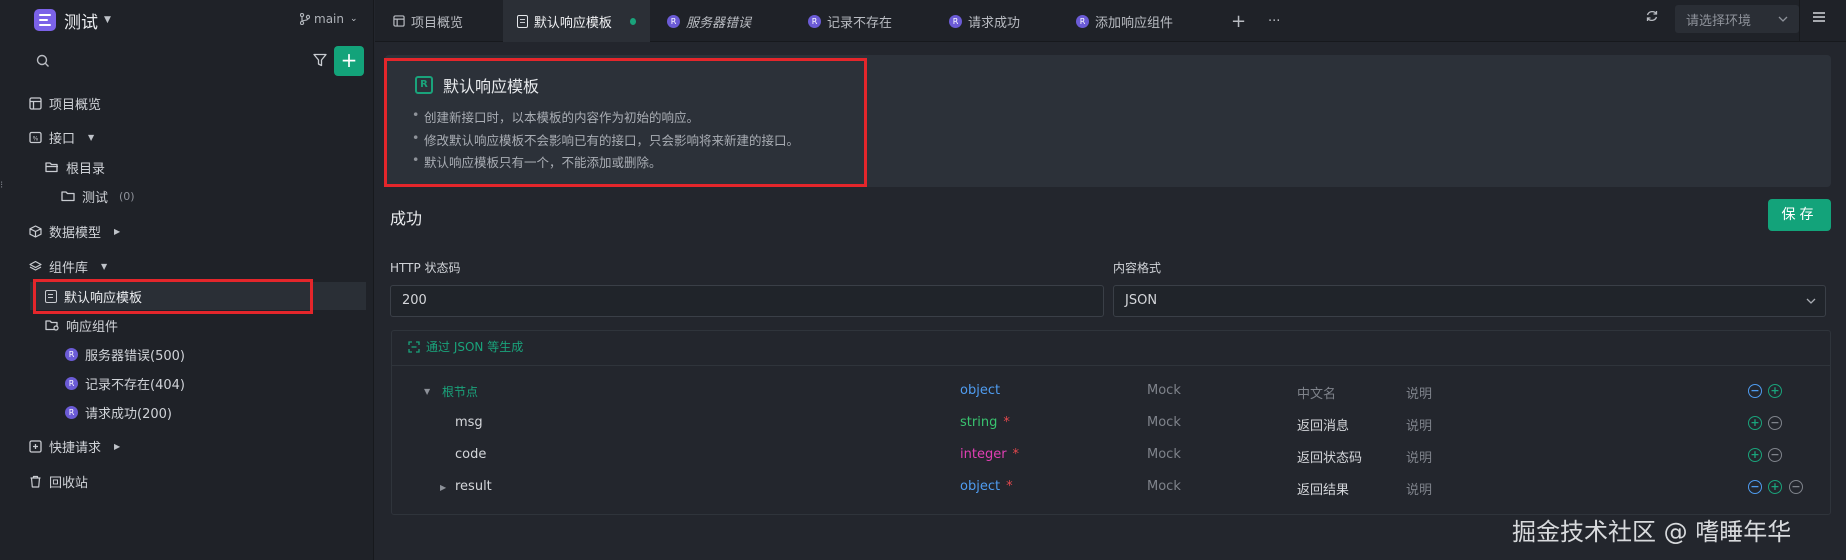  Describe the element at coordinates (1799, 215) in the screenshot. I see `save-button: 保存` at that location.